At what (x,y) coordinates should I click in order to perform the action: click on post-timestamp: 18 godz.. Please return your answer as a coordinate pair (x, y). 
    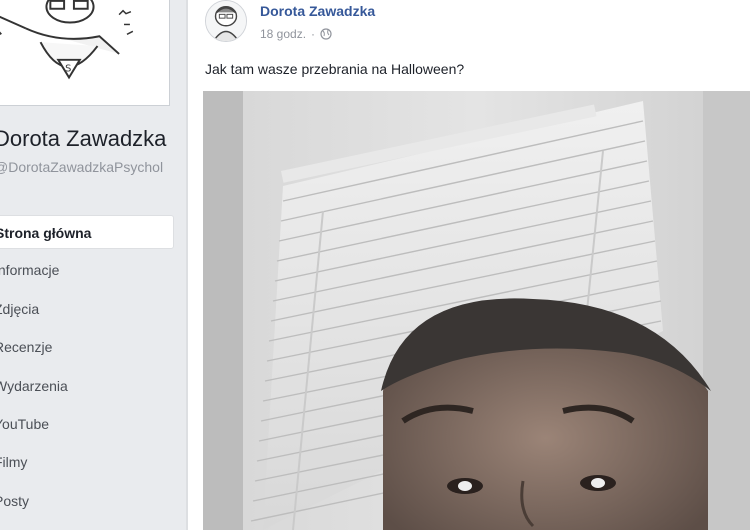
    Looking at the image, I should click on (283, 34).